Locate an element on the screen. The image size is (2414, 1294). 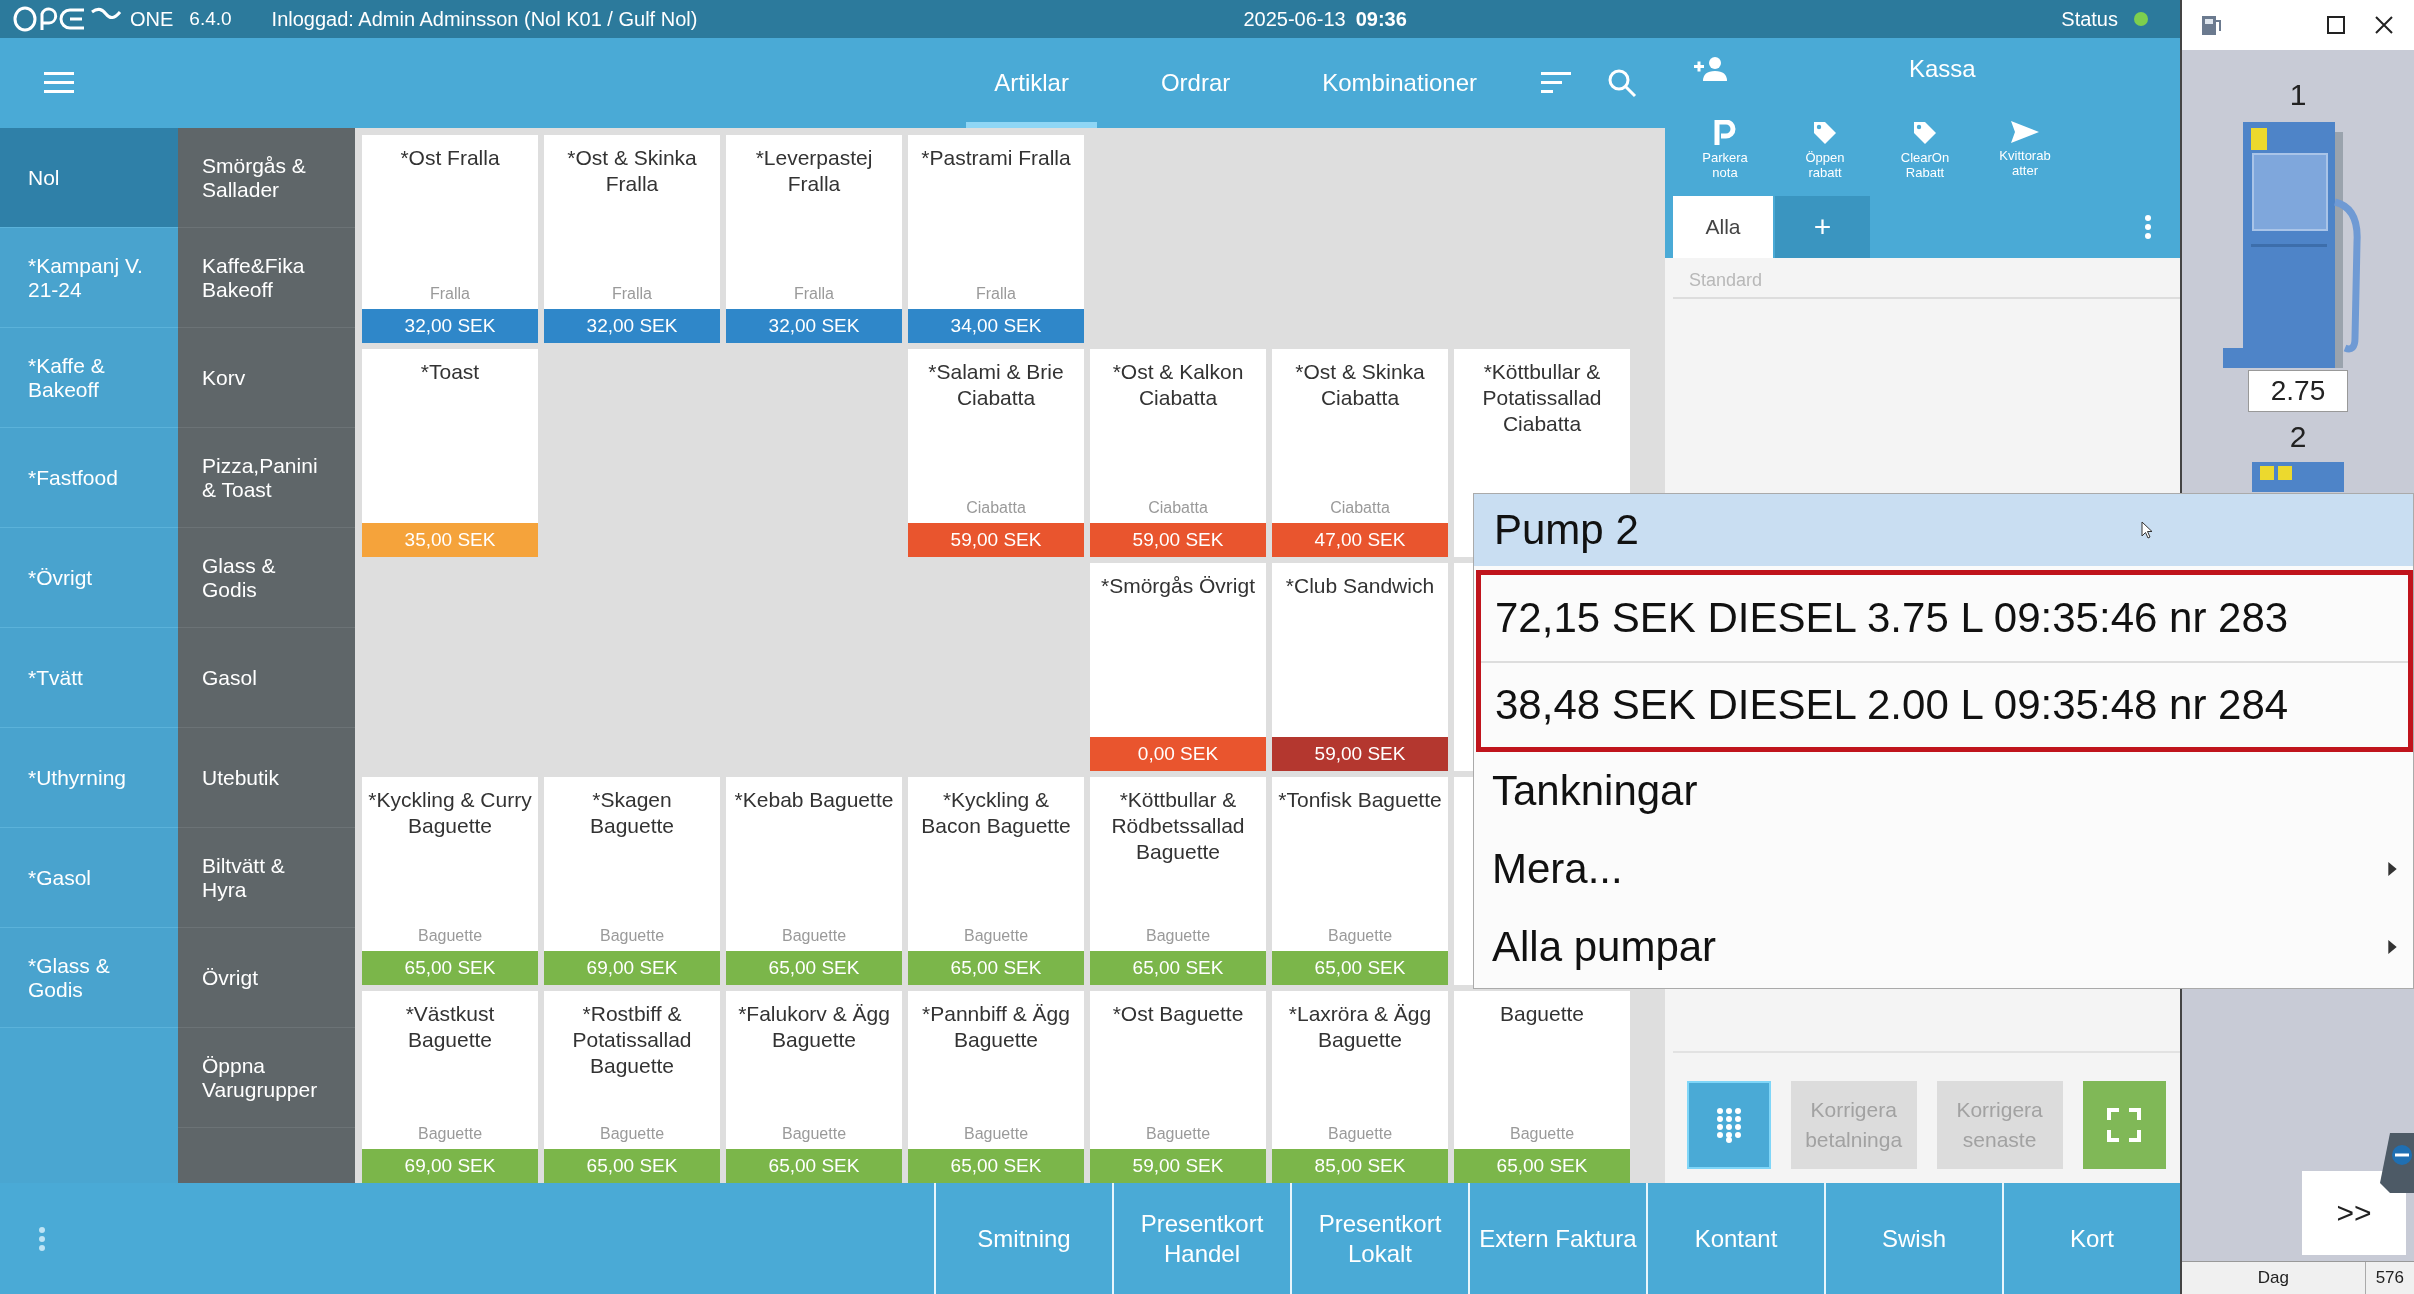
category-item: Nol is located at coordinates (89, 178).